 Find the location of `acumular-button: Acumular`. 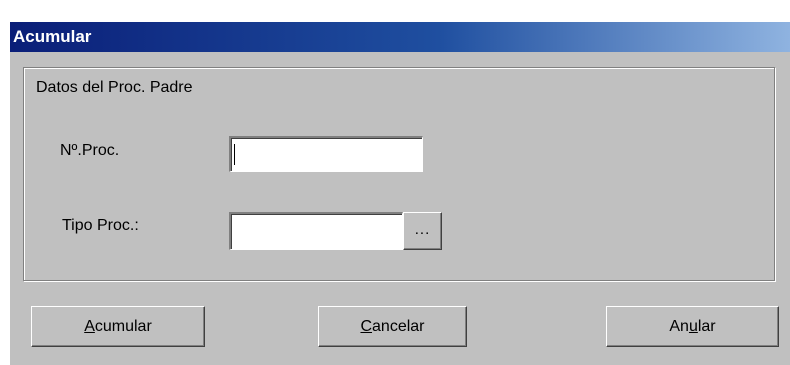

acumular-button: Acumular is located at coordinates (118, 326).